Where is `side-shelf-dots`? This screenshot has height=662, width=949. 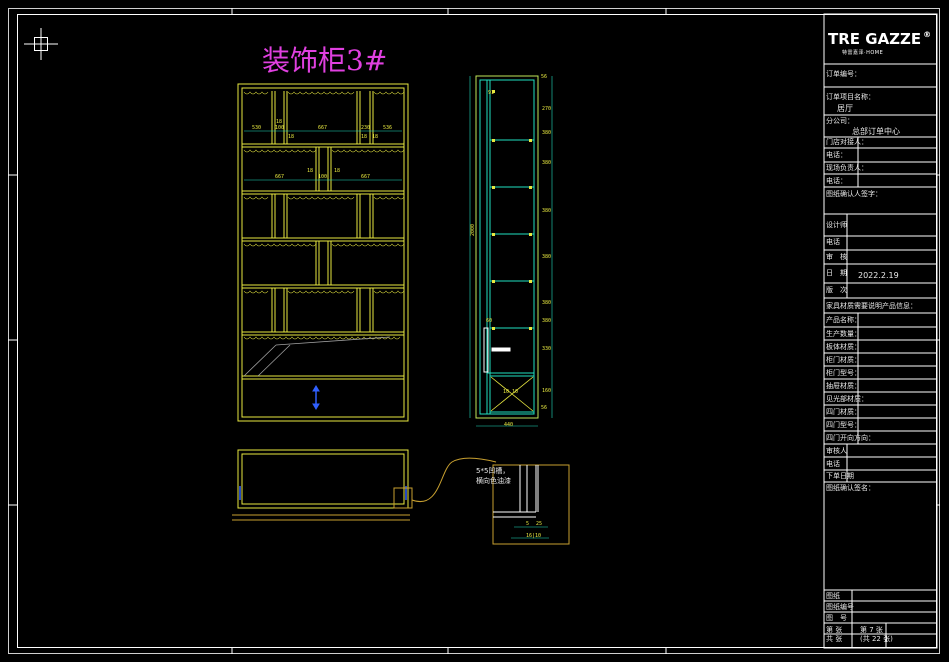
side-shelf-dots is located at coordinates (512, 210).